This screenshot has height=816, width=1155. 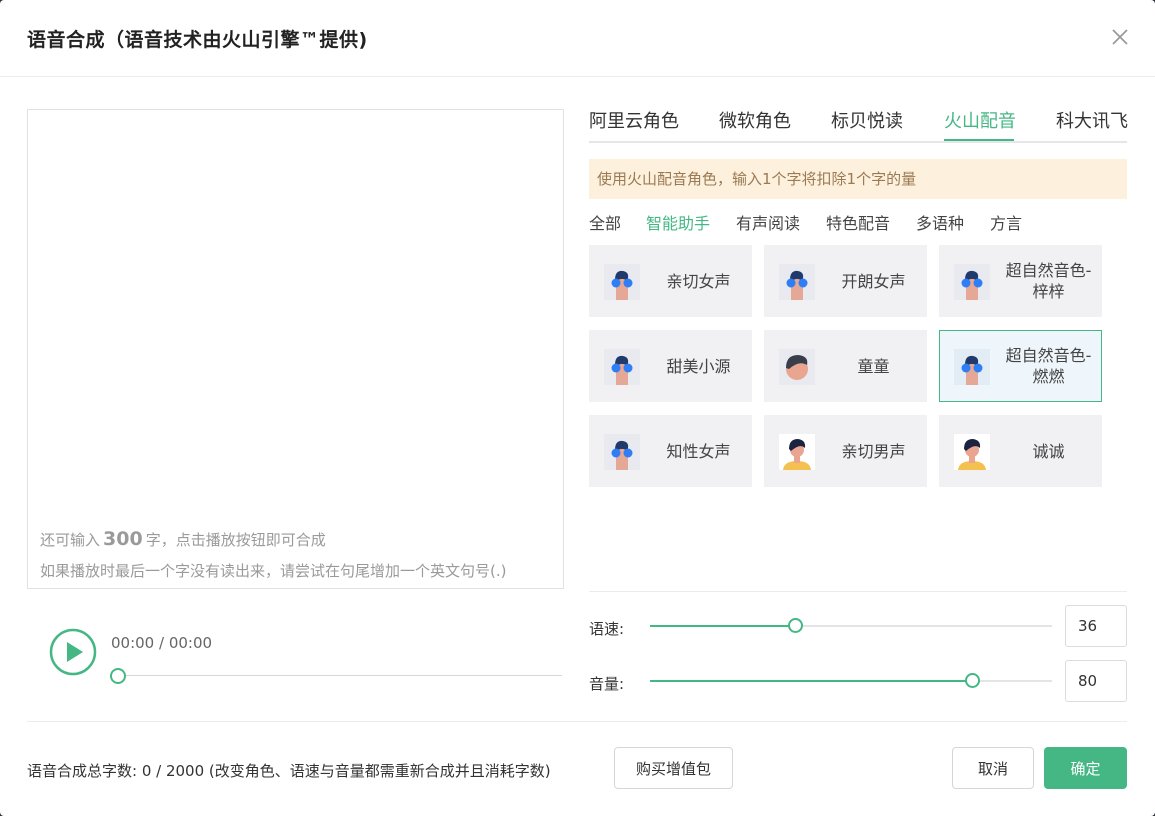 I want to click on play-icon, so click(x=73, y=652).